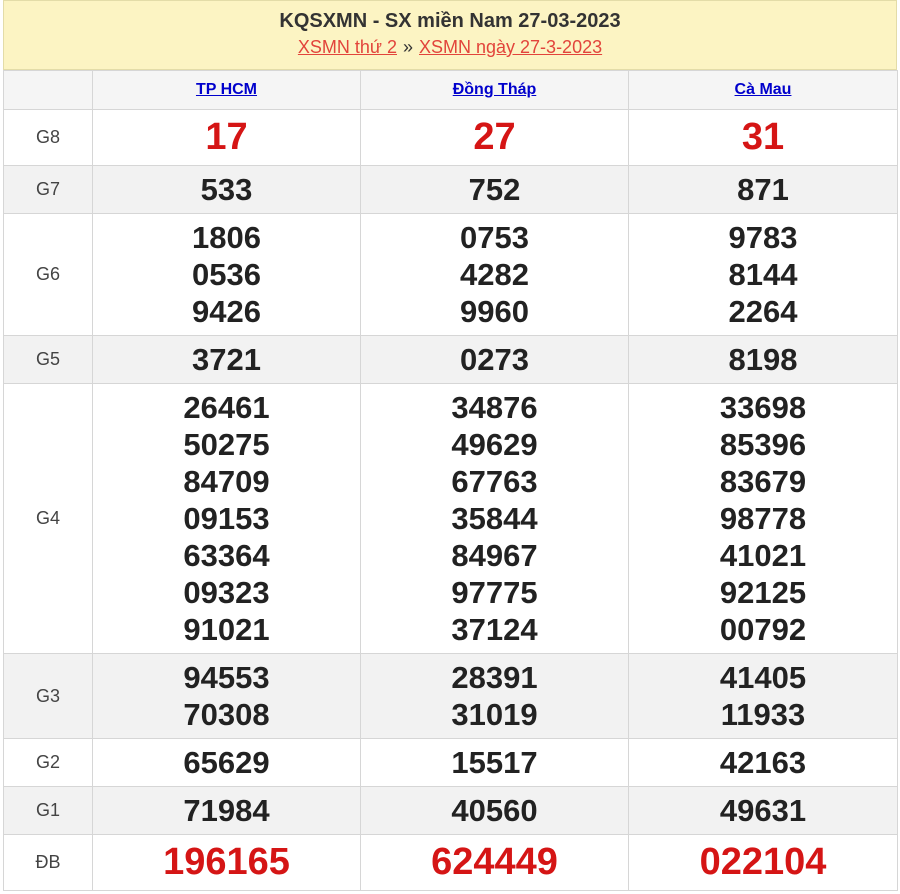  Describe the element at coordinates (226, 696) in the screenshot. I see `prize-cell: 94553 70308` at that location.